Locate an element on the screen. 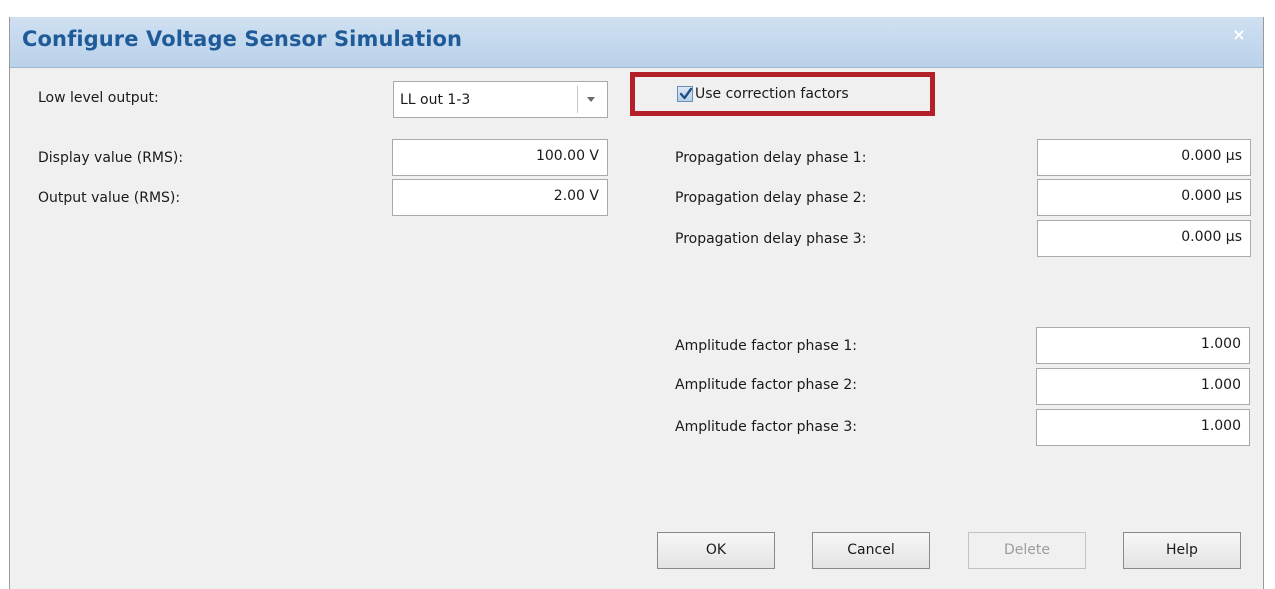 The image size is (1275, 589). help-button: Help is located at coordinates (1182, 550).